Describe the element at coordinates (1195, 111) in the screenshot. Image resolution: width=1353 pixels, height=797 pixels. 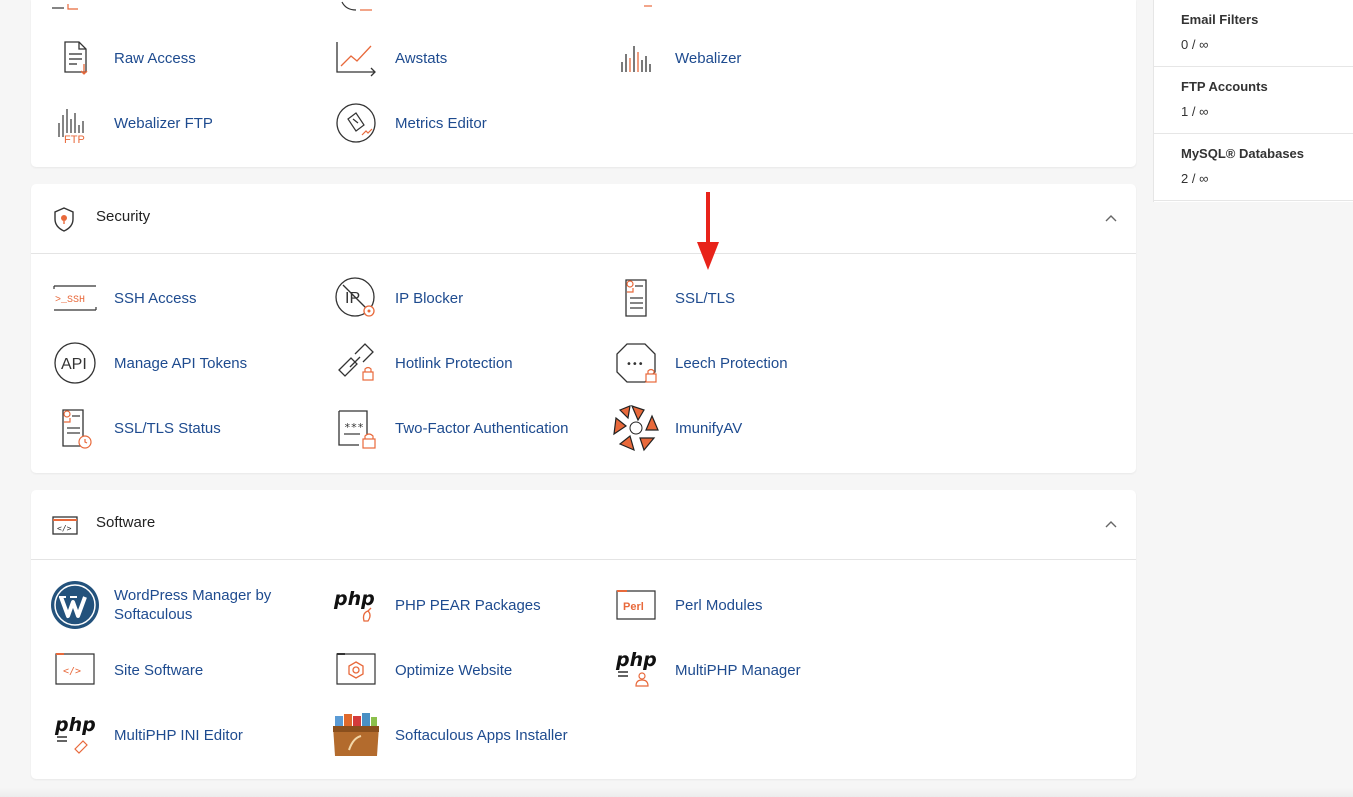
I see `stat-value: 1 / ∞` at that location.